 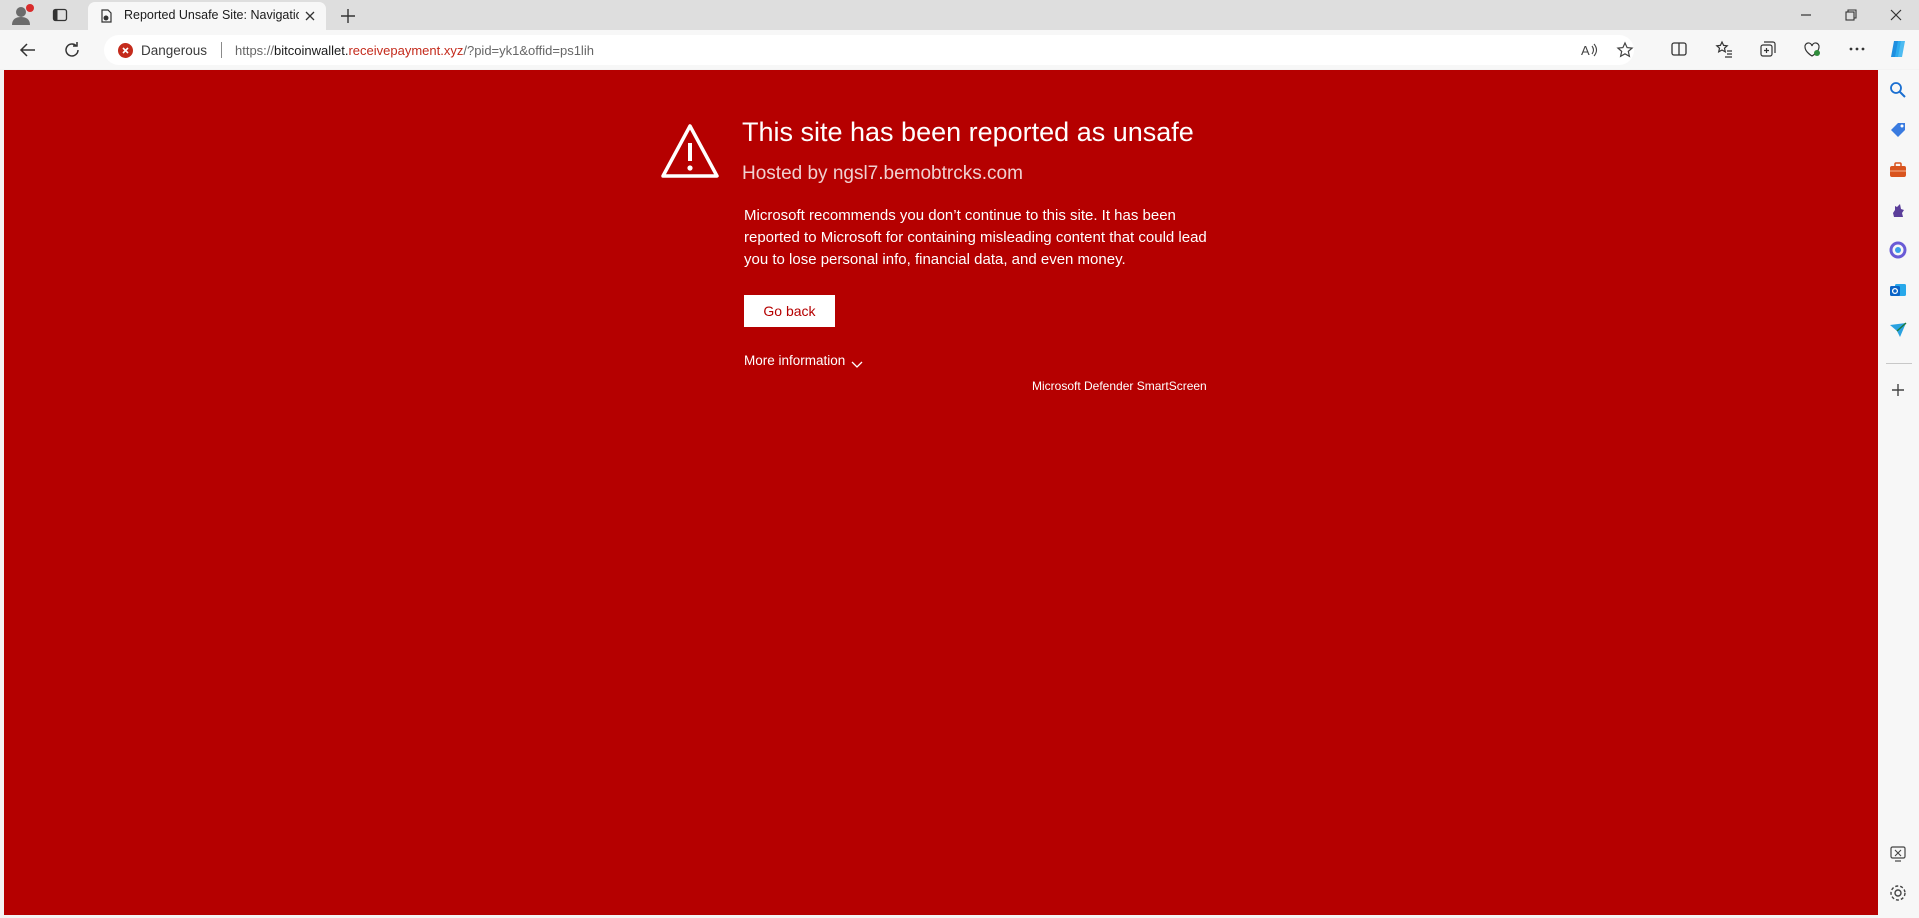 What do you see at coordinates (221, 50) in the screenshot?
I see `address-separator` at bounding box center [221, 50].